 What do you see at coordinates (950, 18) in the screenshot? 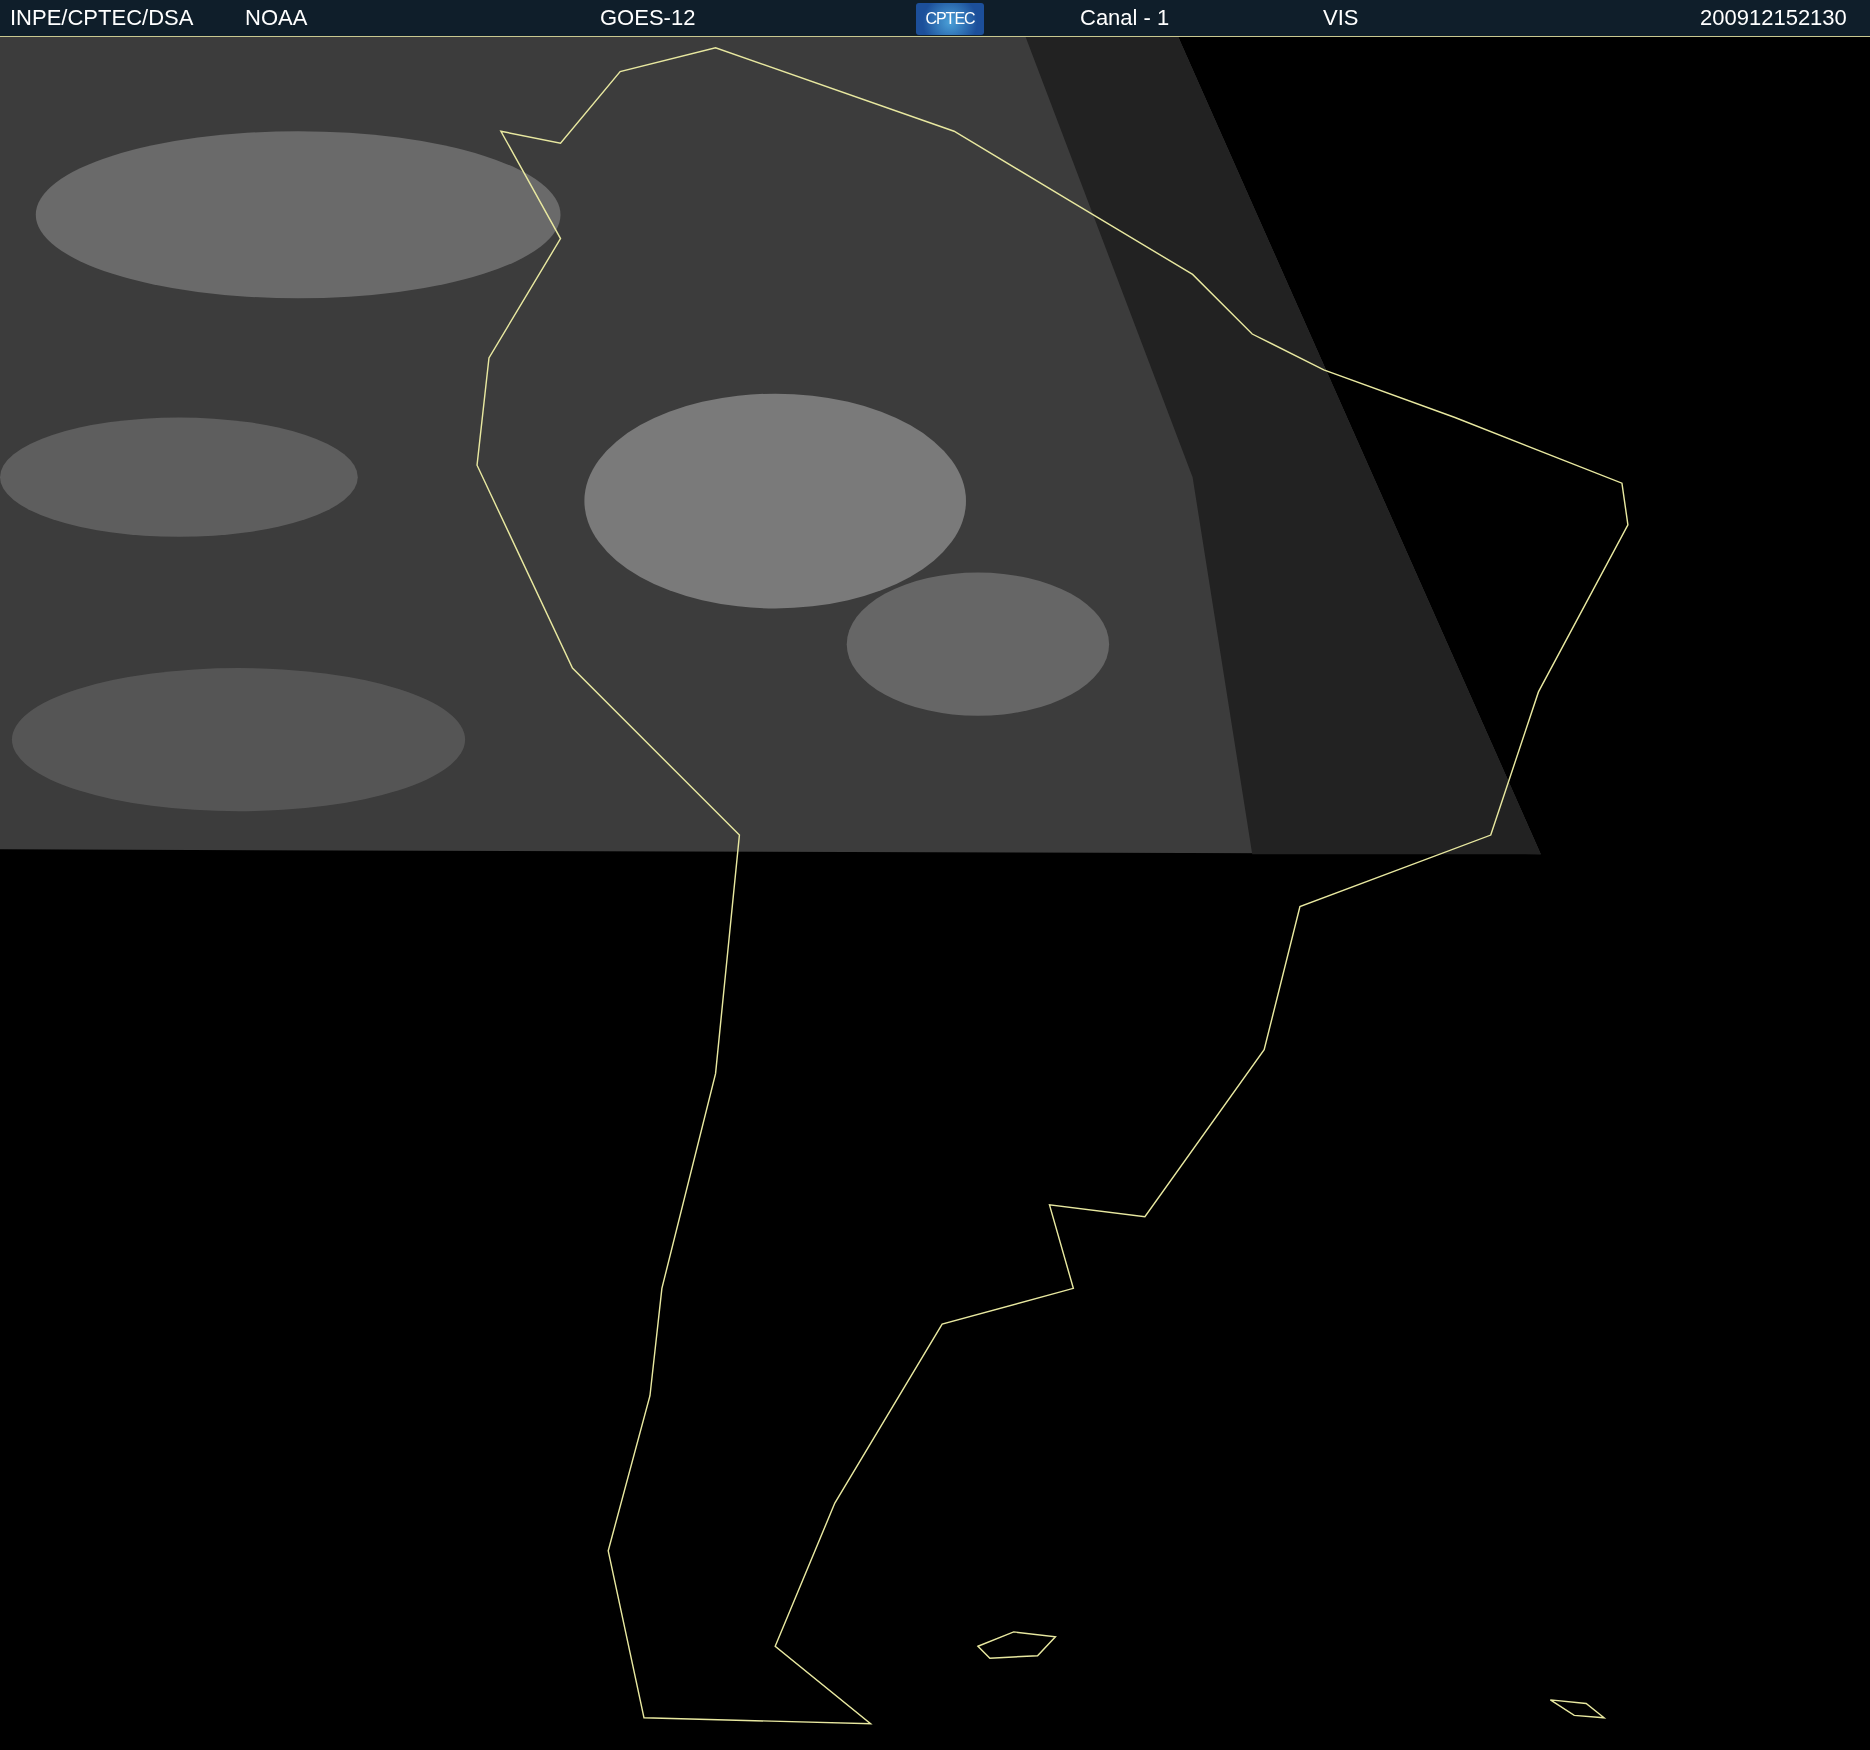
I see `logo: CPTEC` at bounding box center [950, 18].